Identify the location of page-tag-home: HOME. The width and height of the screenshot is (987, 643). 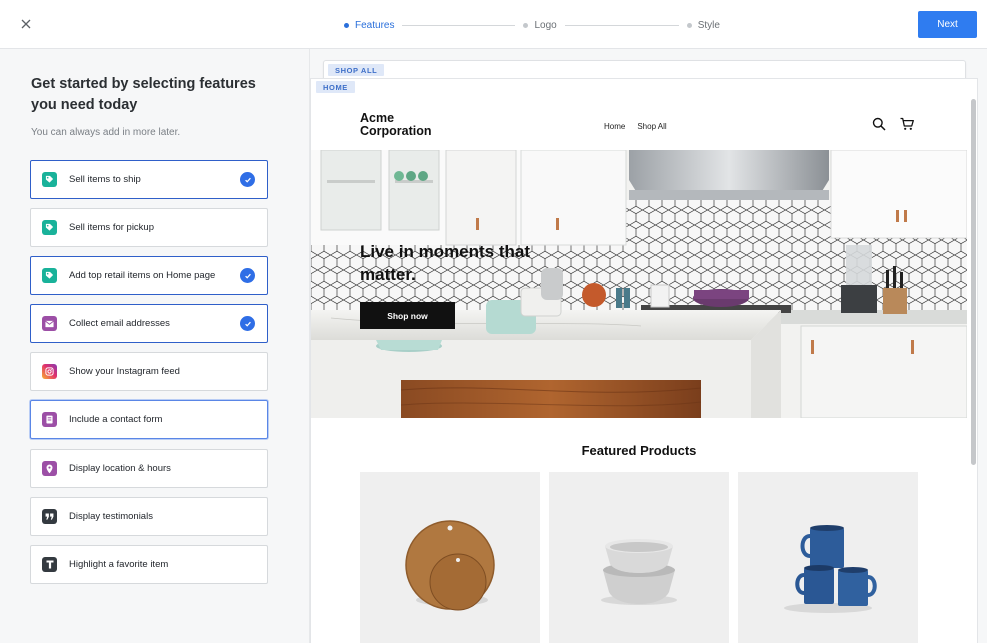
(335, 87).